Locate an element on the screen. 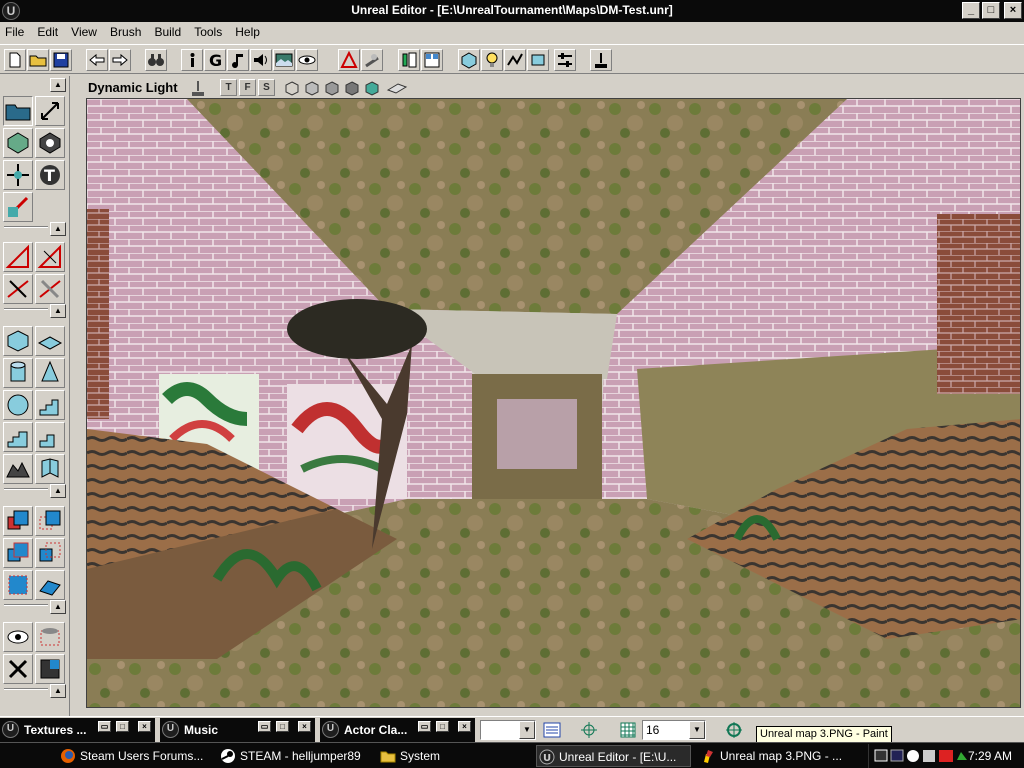 This screenshot has width=1024, height=768. grid-size-combo: 16 ▼ is located at coordinates (674, 730).